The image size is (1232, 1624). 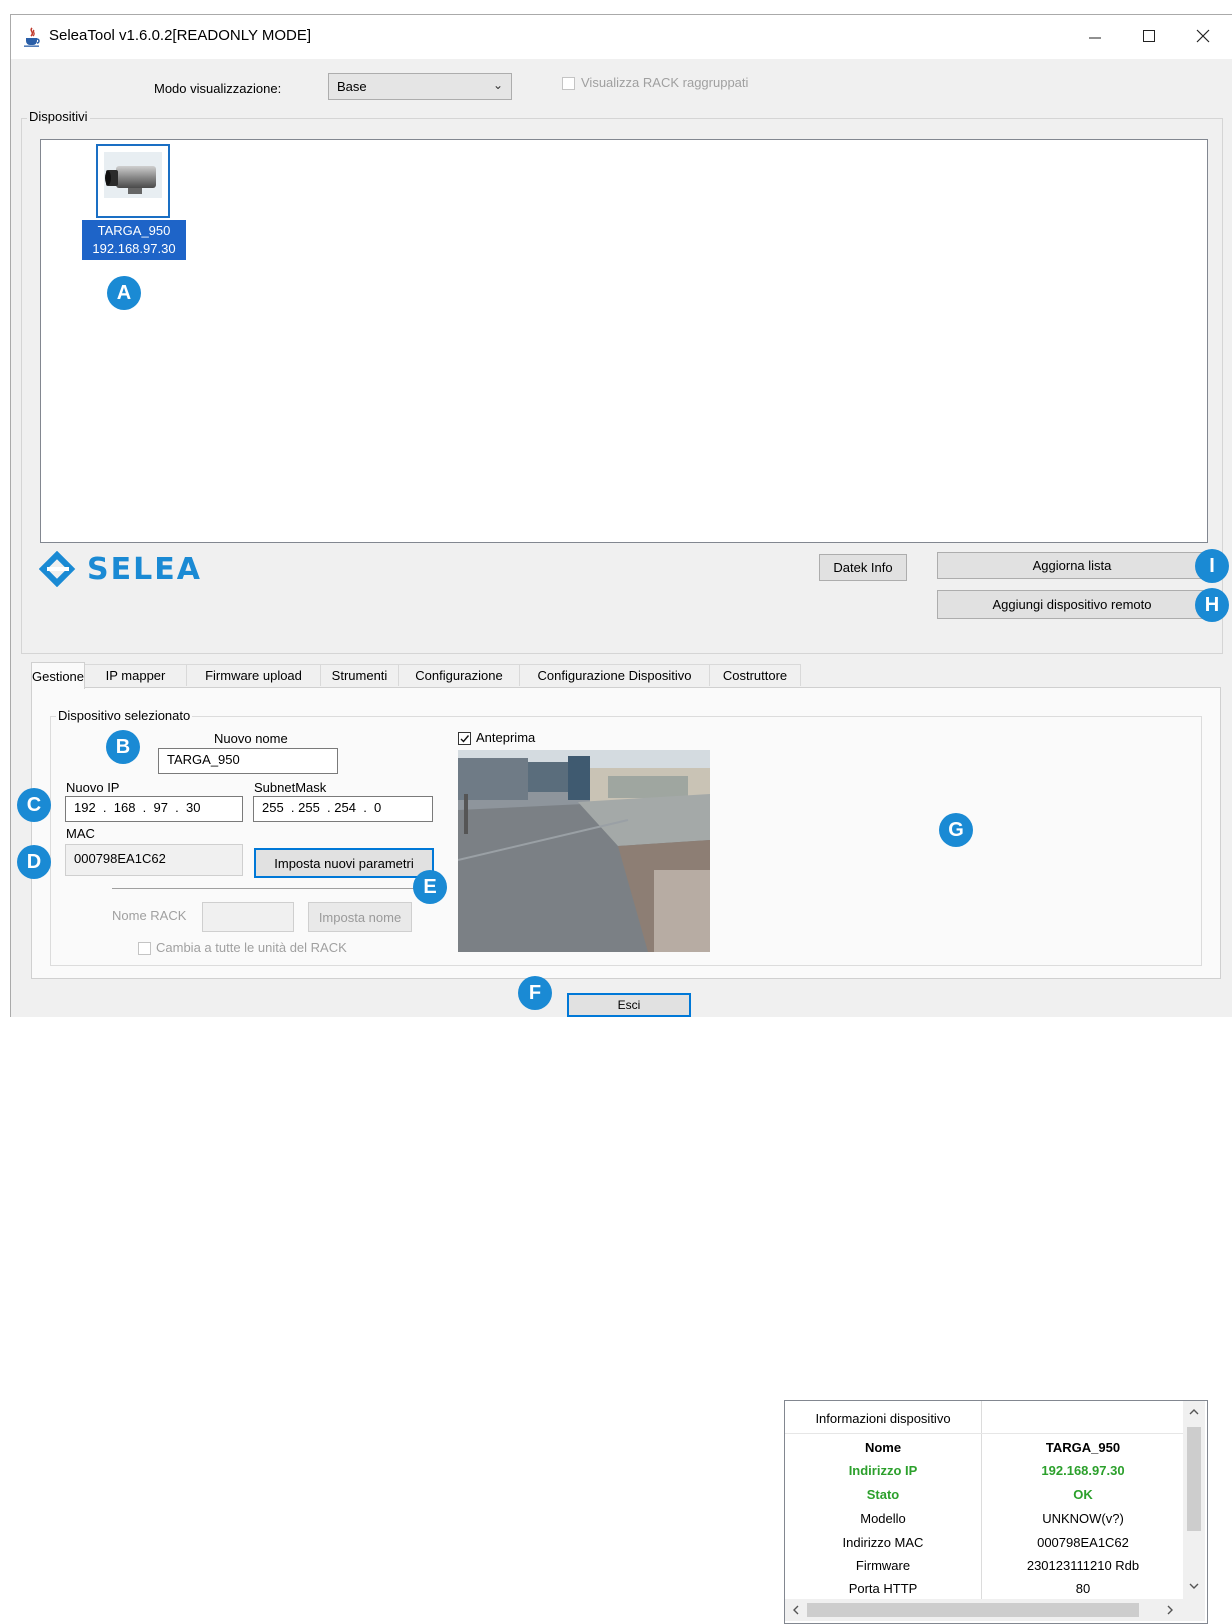 I want to click on tab-costruttore: Costruttore, so click(x=755, y=675).